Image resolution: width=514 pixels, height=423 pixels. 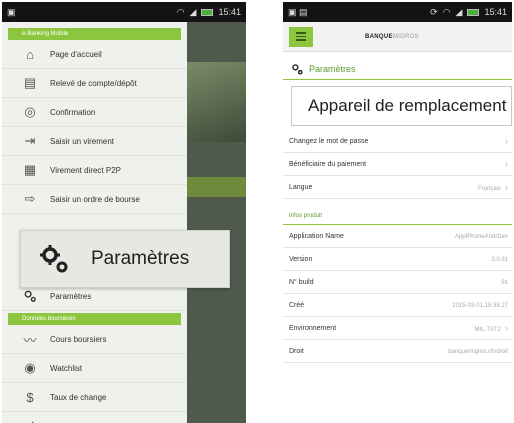 I want to click on sidebar-item-label: Paramètres, so click(x=71, y=296).